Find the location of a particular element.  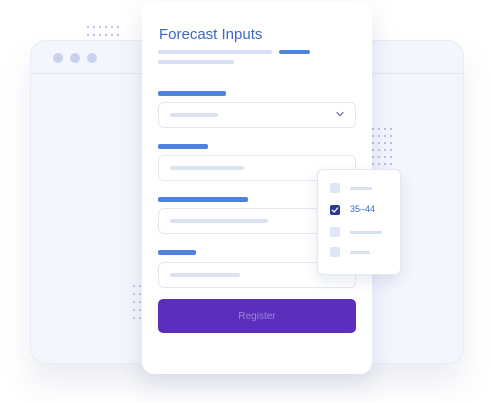

form-title: Forecast Inputs is located at coordinates (211, 34).